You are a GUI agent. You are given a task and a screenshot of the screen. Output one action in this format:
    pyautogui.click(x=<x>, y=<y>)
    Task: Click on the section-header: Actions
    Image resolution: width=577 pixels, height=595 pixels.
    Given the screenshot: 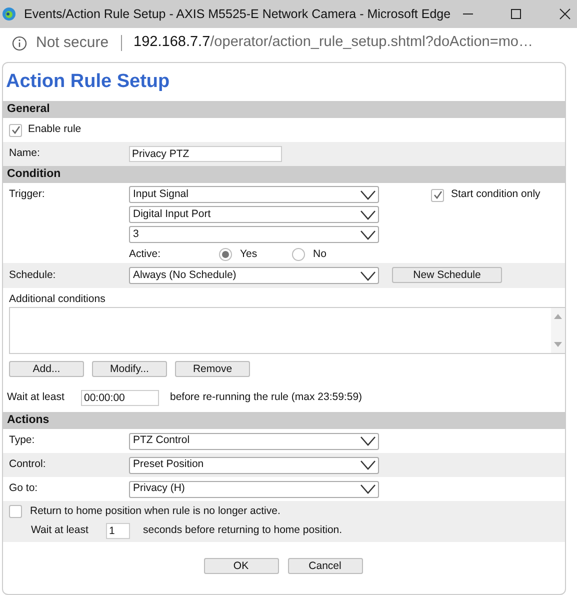 What is the action you would take?
    pyautogui.click(x=284, y=420)
    